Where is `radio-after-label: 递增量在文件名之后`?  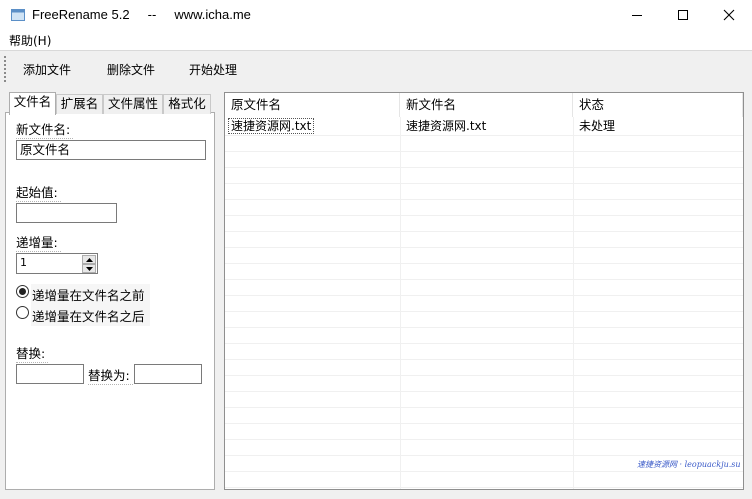 radio-after-label: 递增量在文件名之后 is located at coordinates (90, 315).